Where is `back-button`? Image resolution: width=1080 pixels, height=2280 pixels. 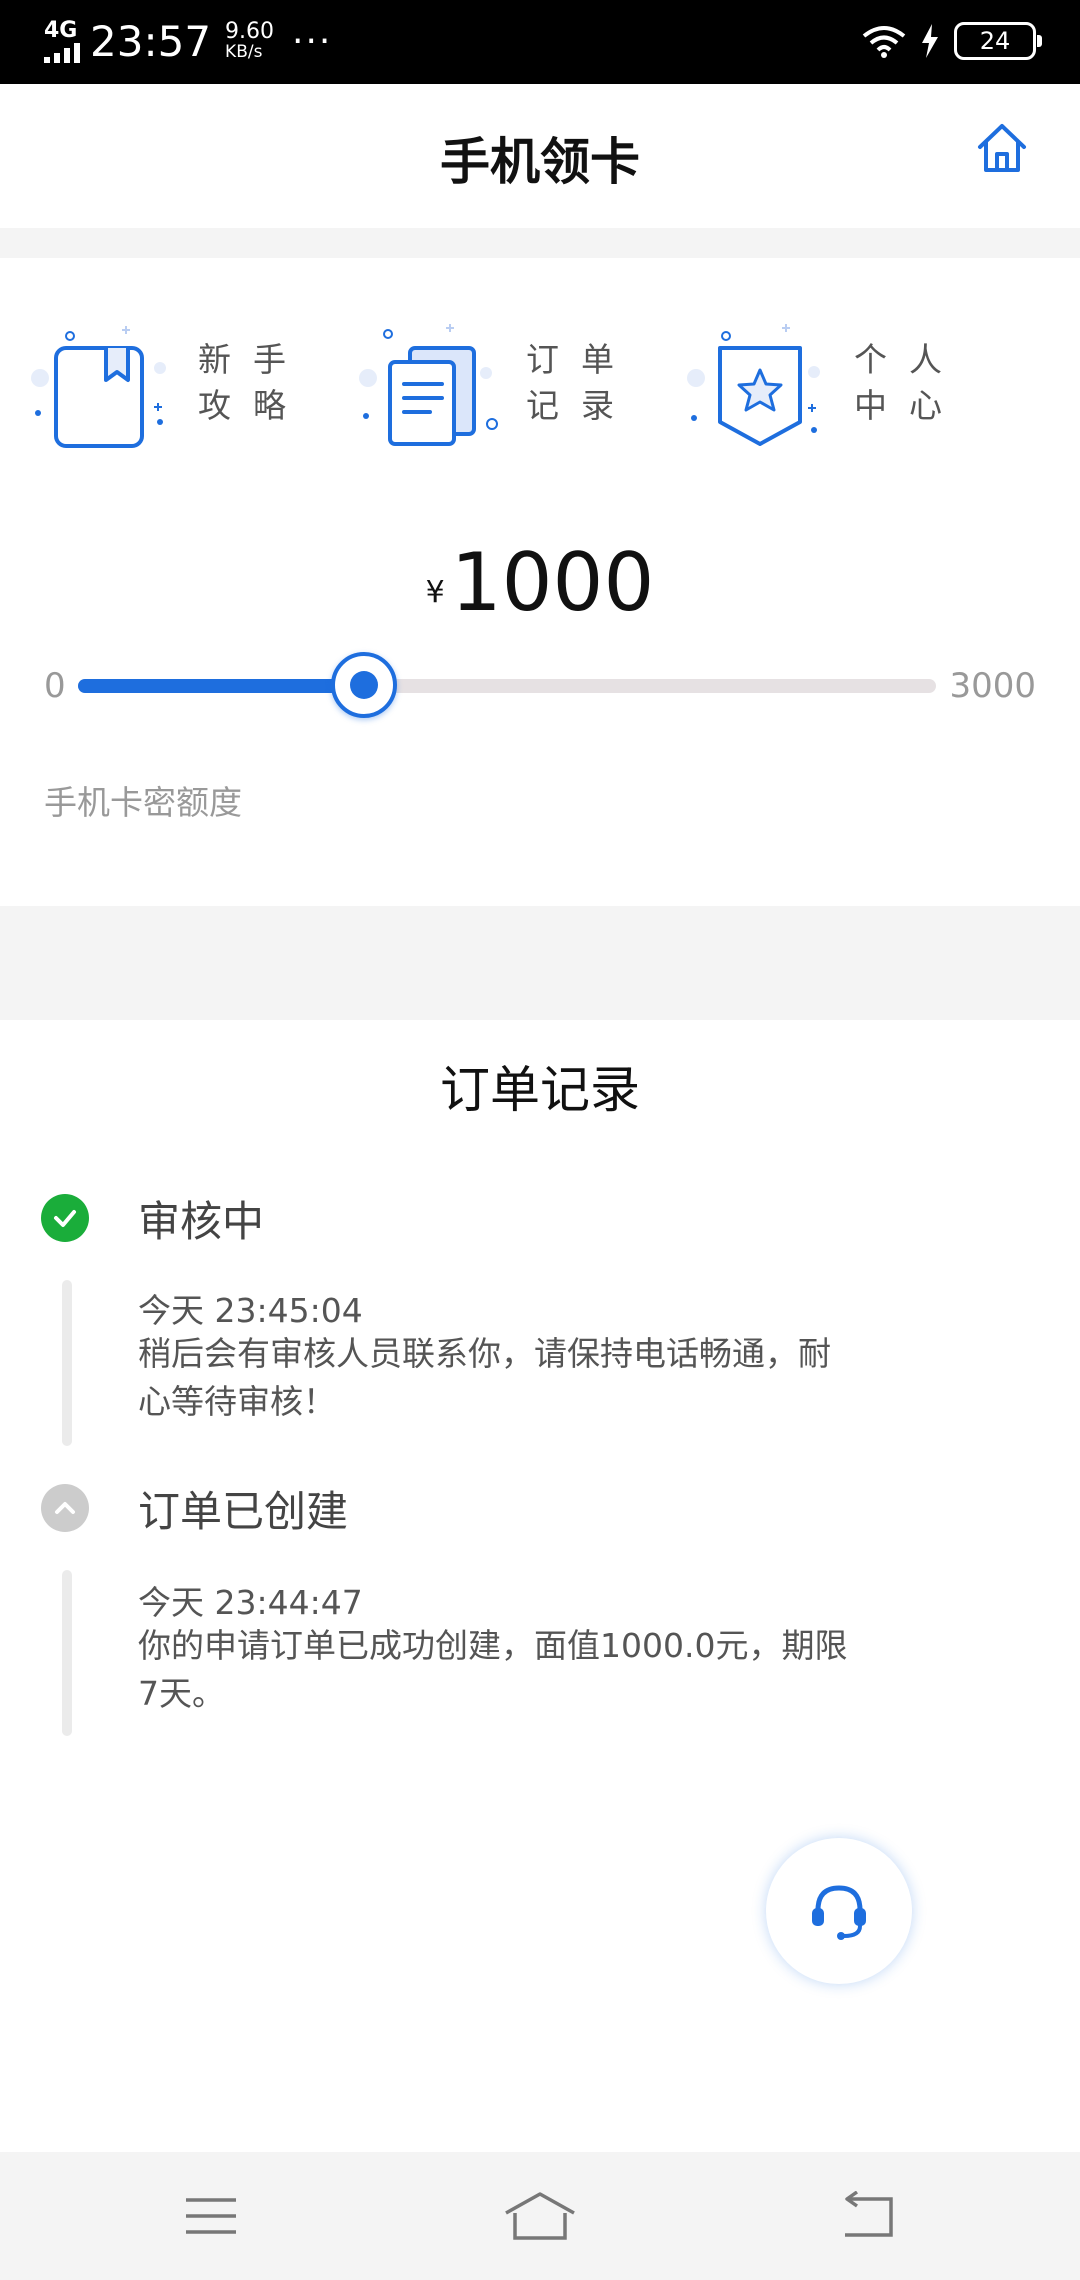
back-button is located at coordinates (869, 2216).